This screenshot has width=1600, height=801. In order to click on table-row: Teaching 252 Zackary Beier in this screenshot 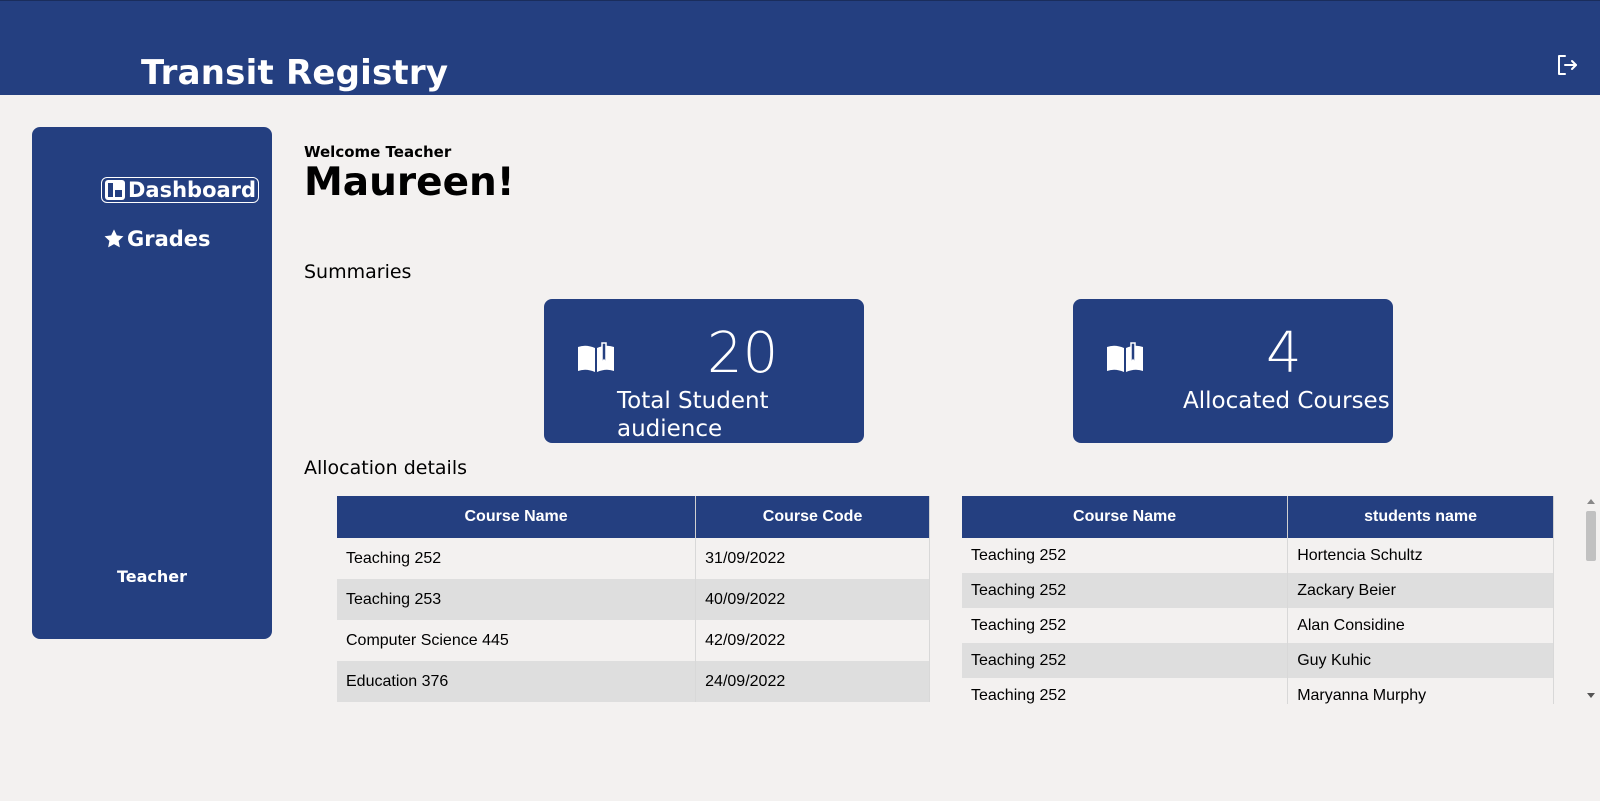, I will do `click(1258, 590)`.